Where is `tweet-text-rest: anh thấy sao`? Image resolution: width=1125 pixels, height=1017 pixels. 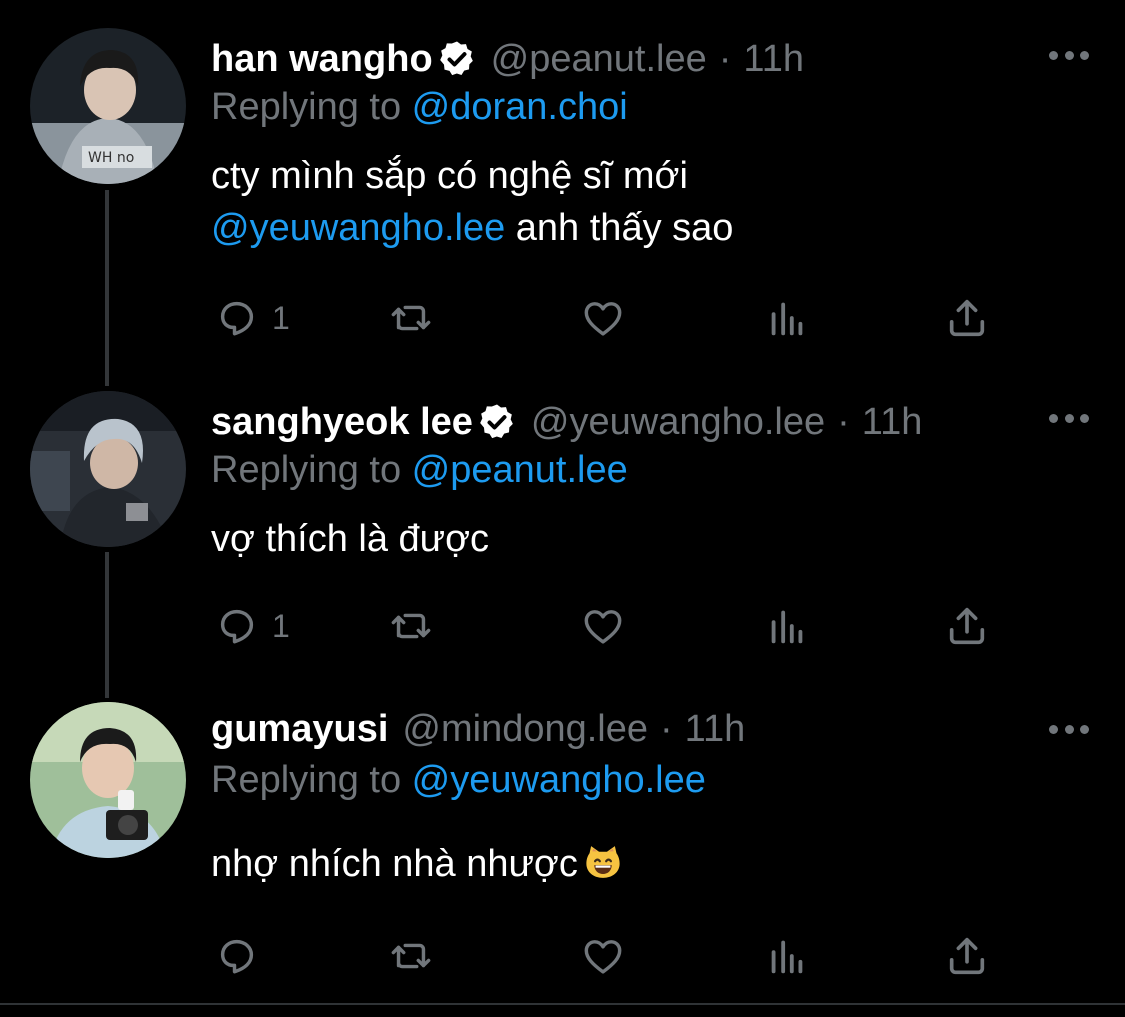
tweet-text-rest: anh thấy sao is located at coordinates (619, 228).